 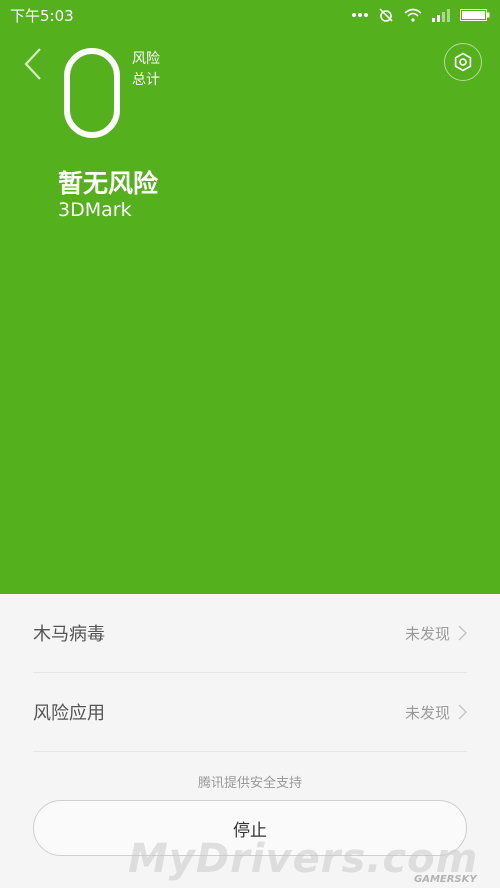 I want to click on back-button, so click(x=34, y=64).